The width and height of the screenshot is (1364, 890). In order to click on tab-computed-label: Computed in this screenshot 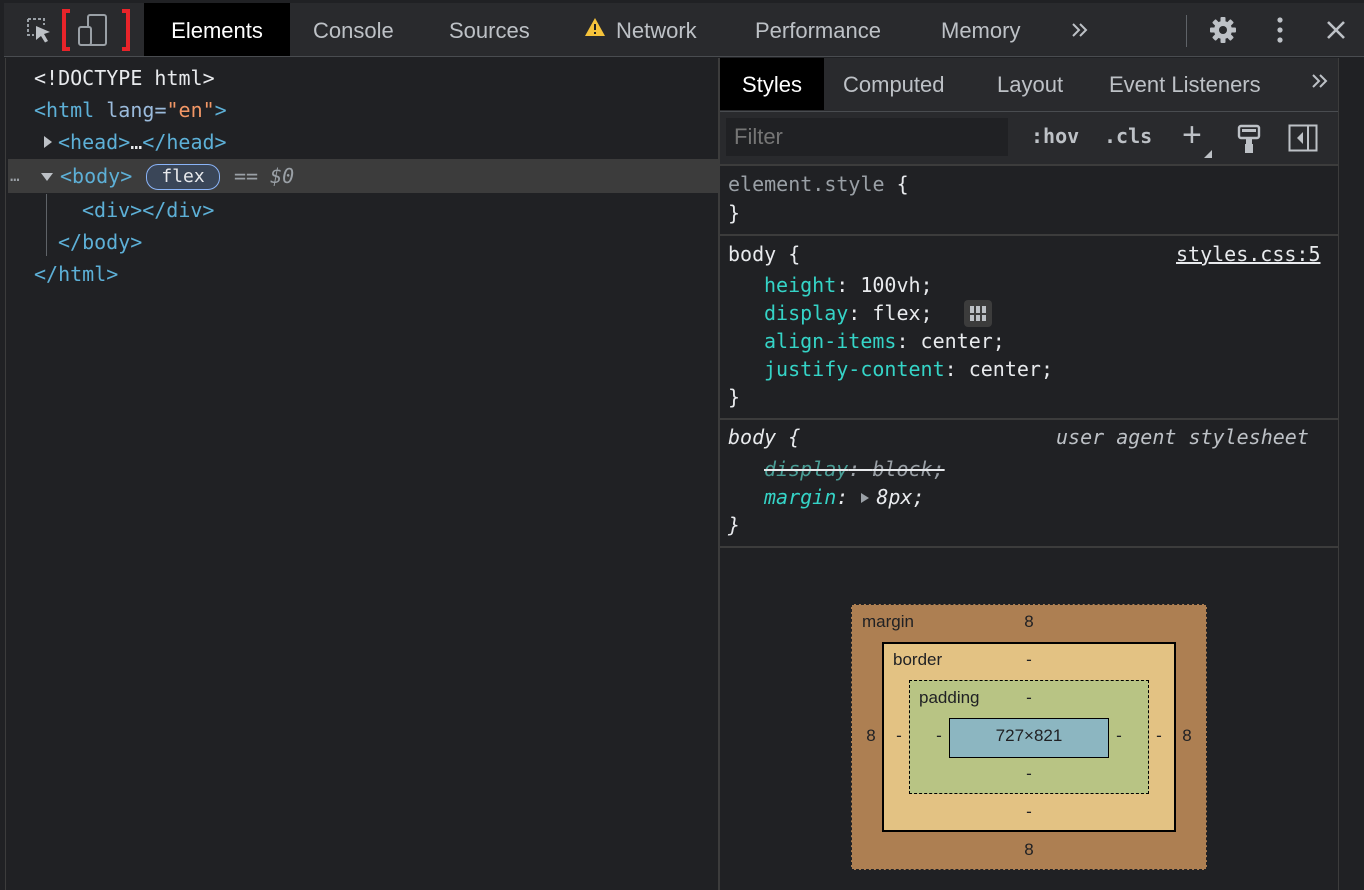, I will do `click(894, 84)`.